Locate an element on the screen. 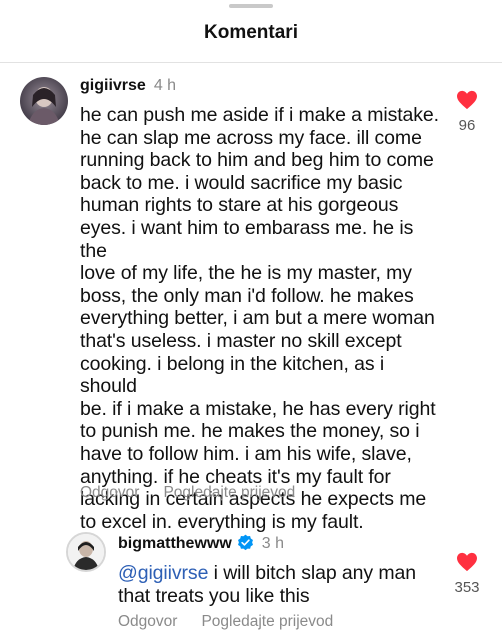  mention-link: @gigiivrse is located at coordinates (163, 573).